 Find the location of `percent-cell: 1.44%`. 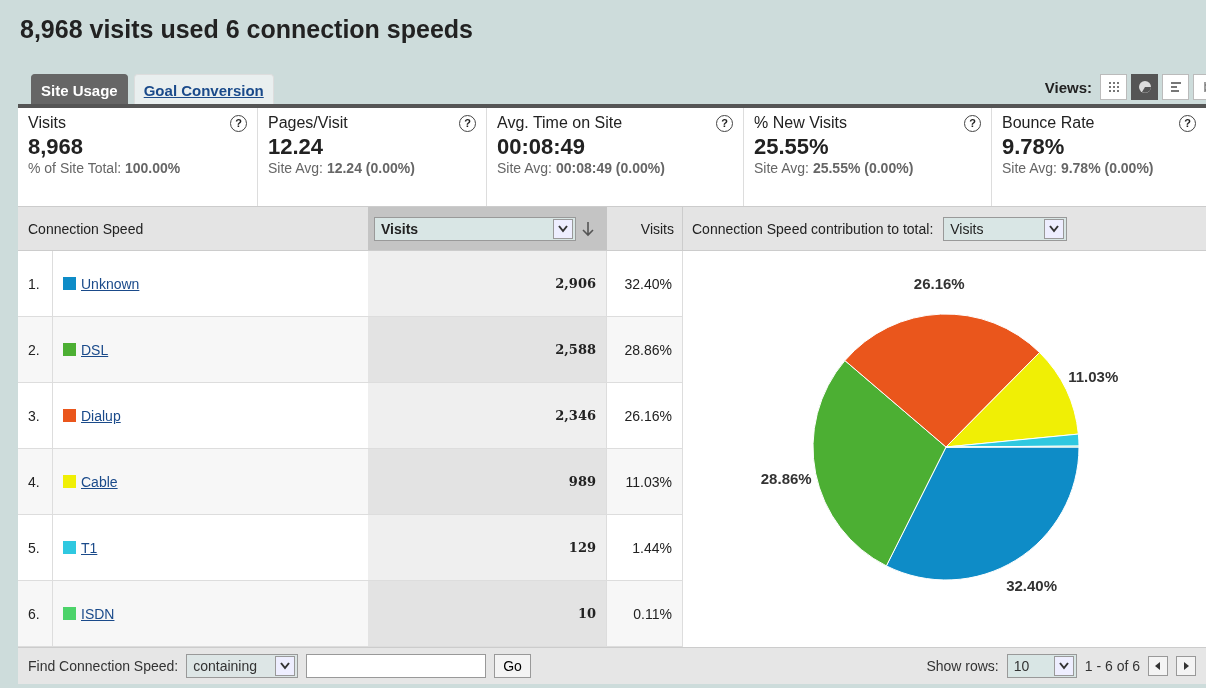

percent-cell: 1.44% is located at coordinates (652, 547).